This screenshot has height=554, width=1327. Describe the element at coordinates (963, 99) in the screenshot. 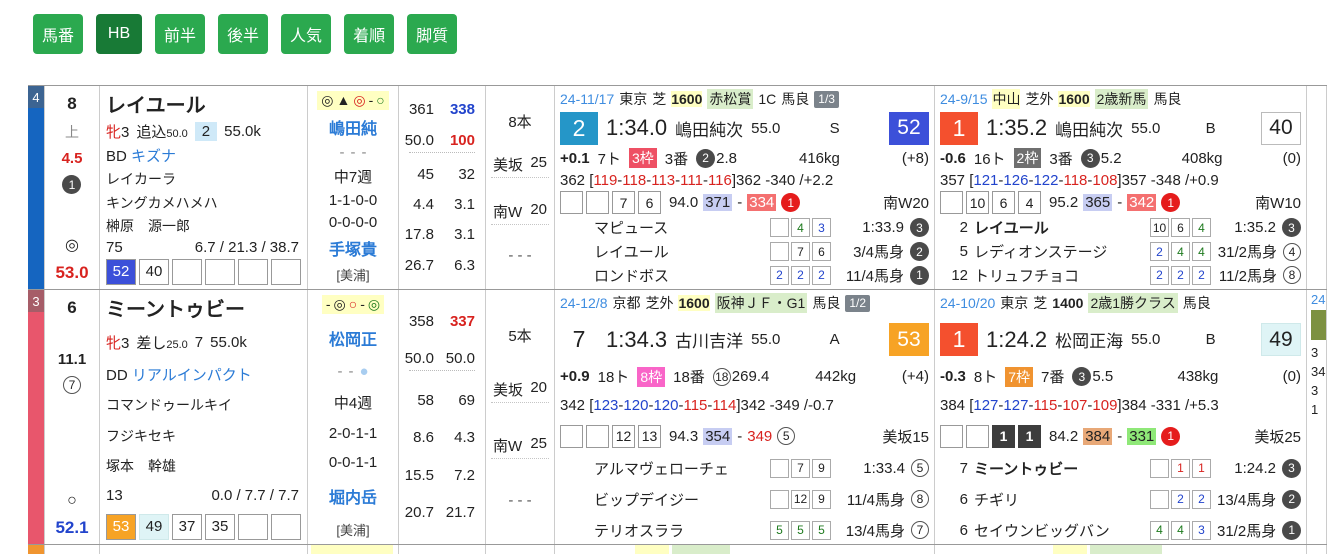

I see `race-date-link: 24-9/15` at that location.